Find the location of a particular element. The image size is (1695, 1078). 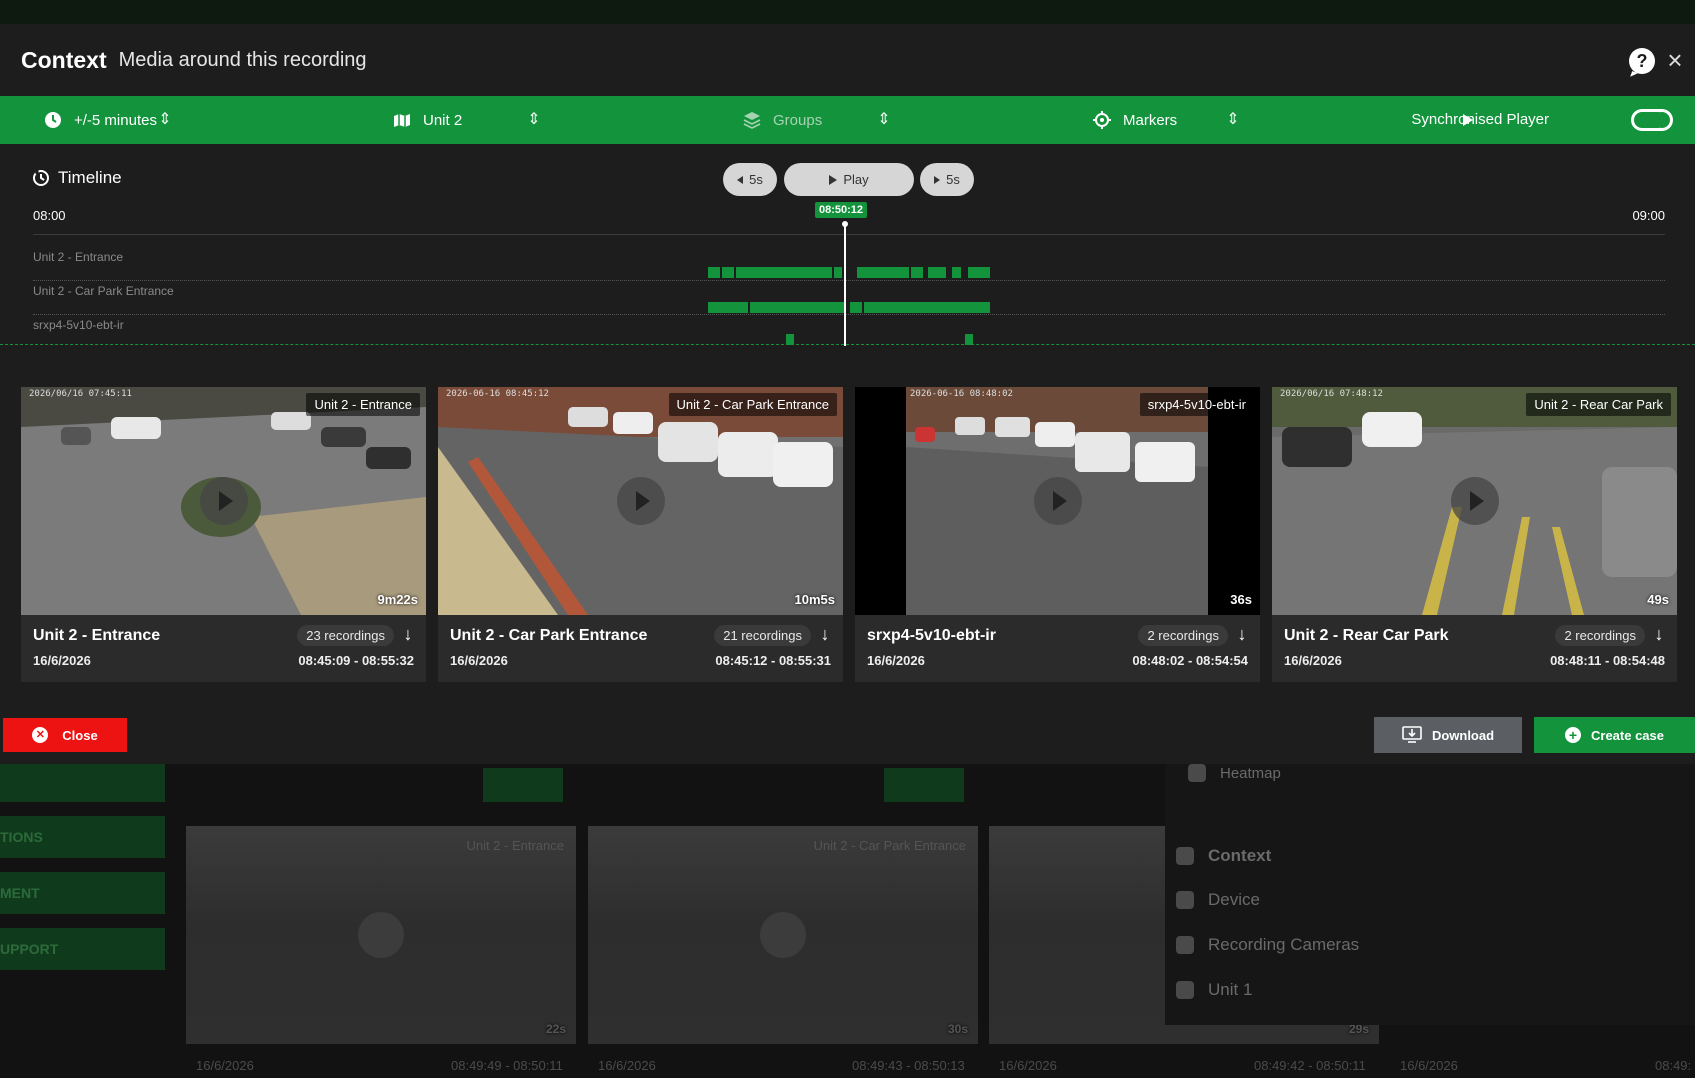

background-panel-item: Recording Cameras is located at coordinates (1267, 945).